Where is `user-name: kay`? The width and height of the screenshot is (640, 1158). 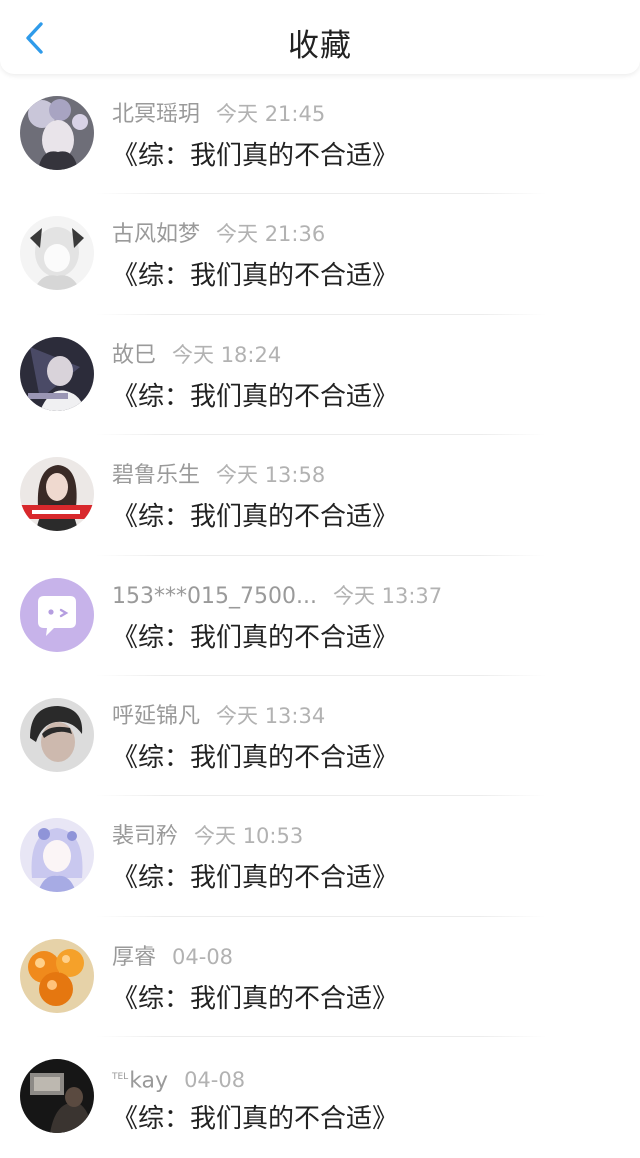
user-name: kay is located at coordinates (149, 1081).